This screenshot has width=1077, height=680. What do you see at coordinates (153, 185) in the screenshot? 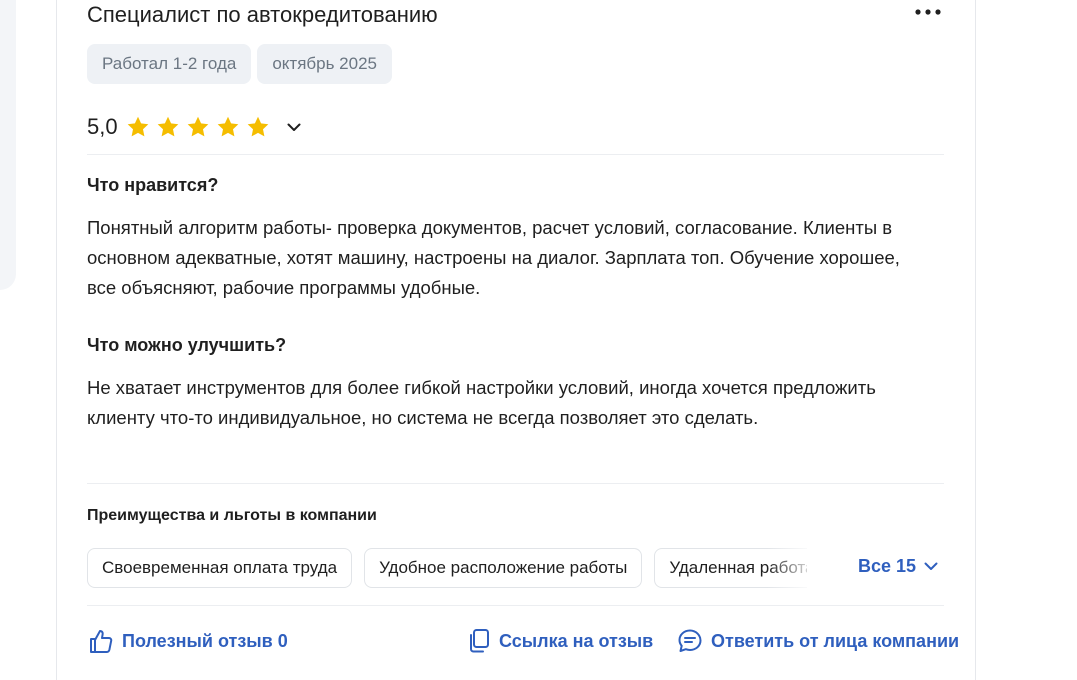
I see `likes-heading: Что нравится?` at bounding box center [153, 185].